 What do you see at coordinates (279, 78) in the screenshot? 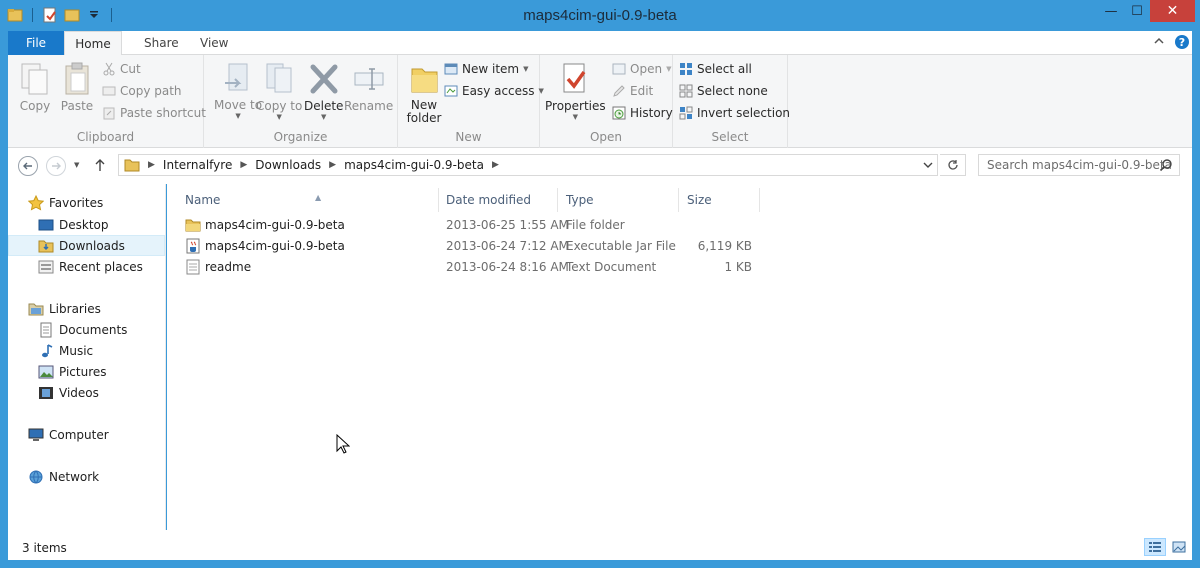
I see `copy-to-icon` at bounding box center [279, 78].